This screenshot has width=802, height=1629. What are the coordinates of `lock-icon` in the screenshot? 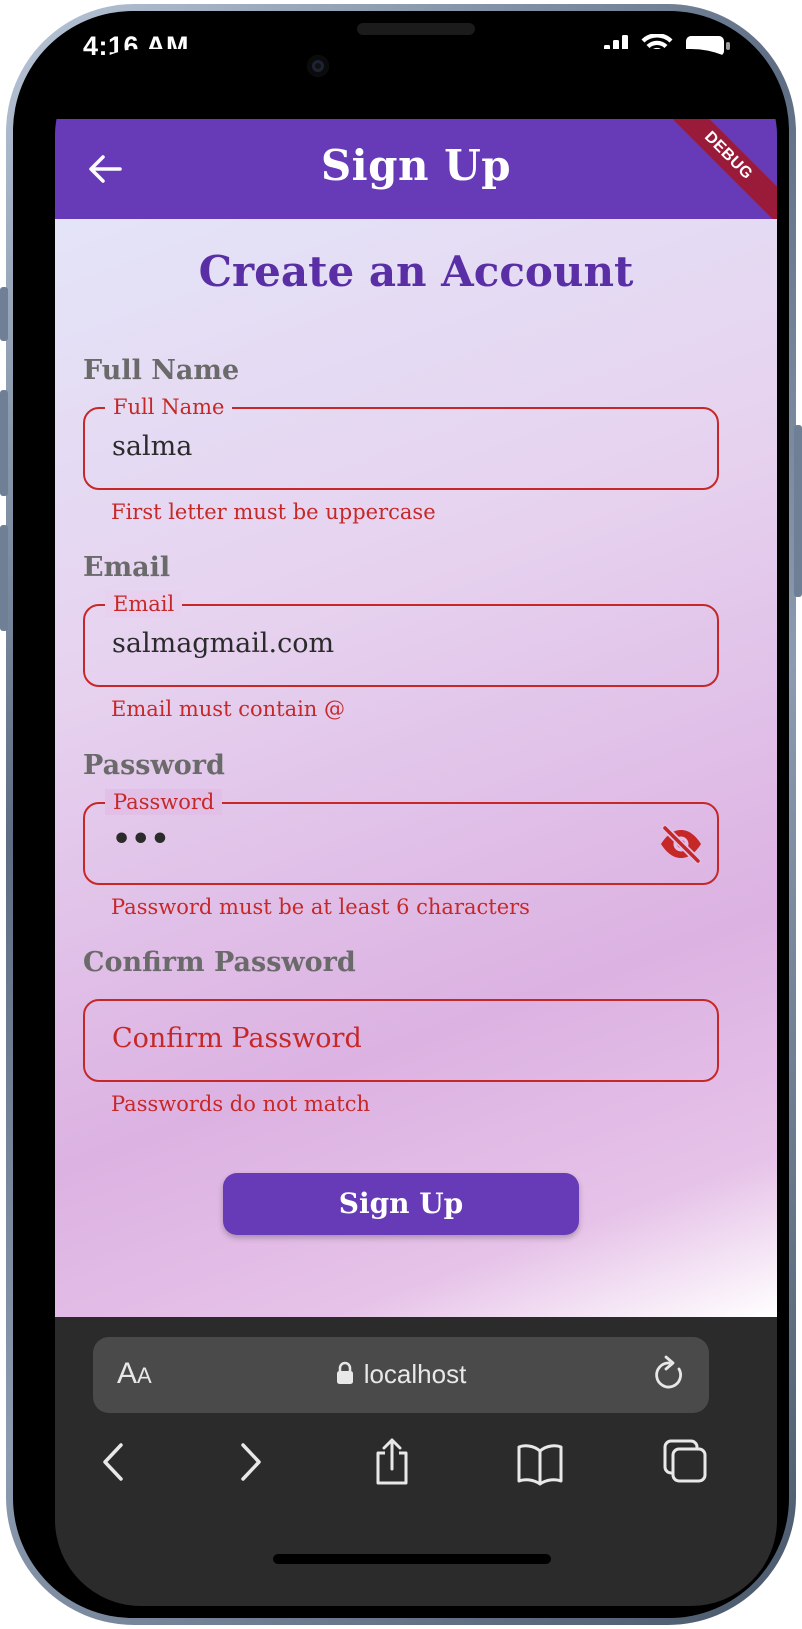 It's located at (345, 1376).